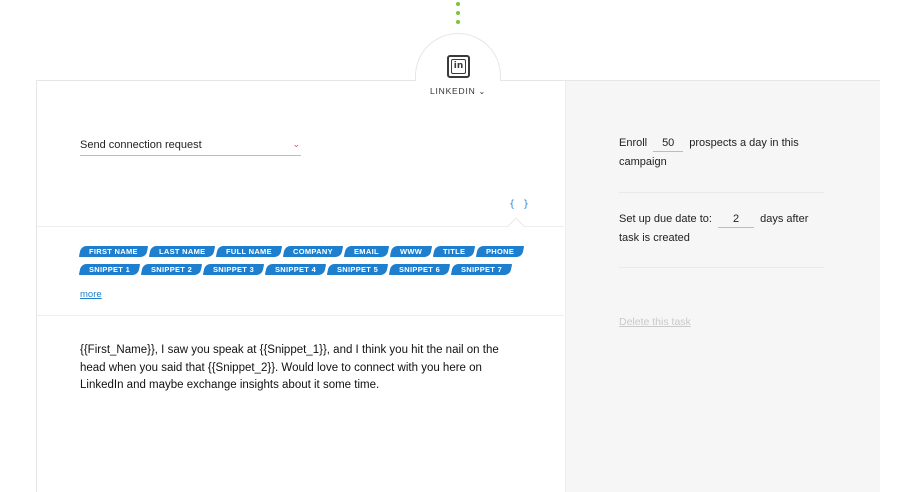 The width and height of the screenshot is (916, 492). I want to click on channel-selector: LINKEDIN ⌄, so click(458, 91).